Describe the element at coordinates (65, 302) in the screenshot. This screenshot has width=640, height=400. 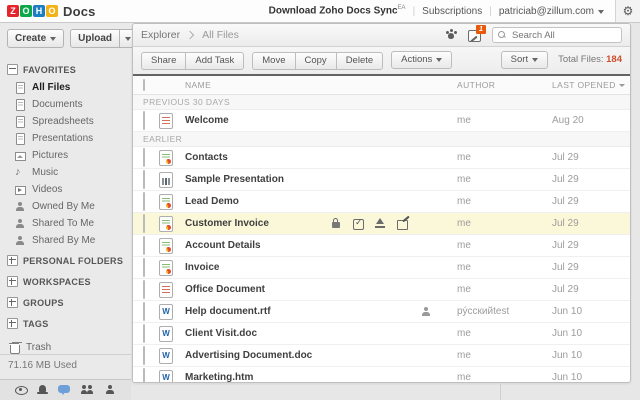
I see `sidebar-section-groups: GROUPS` at that location.